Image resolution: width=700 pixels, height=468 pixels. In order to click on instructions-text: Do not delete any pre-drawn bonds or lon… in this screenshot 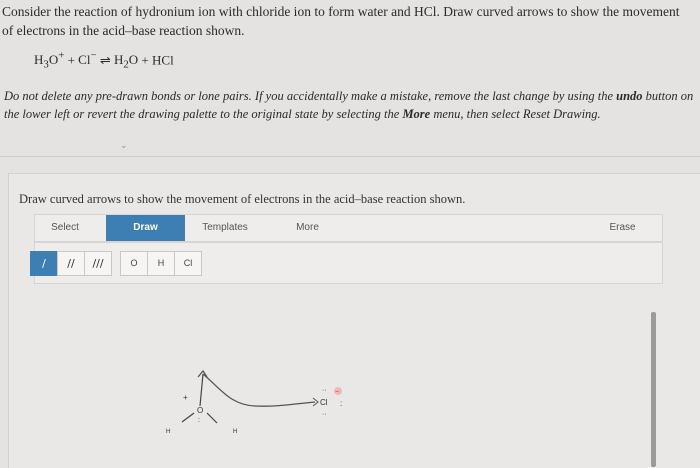, I will do `click(349, 105)`.